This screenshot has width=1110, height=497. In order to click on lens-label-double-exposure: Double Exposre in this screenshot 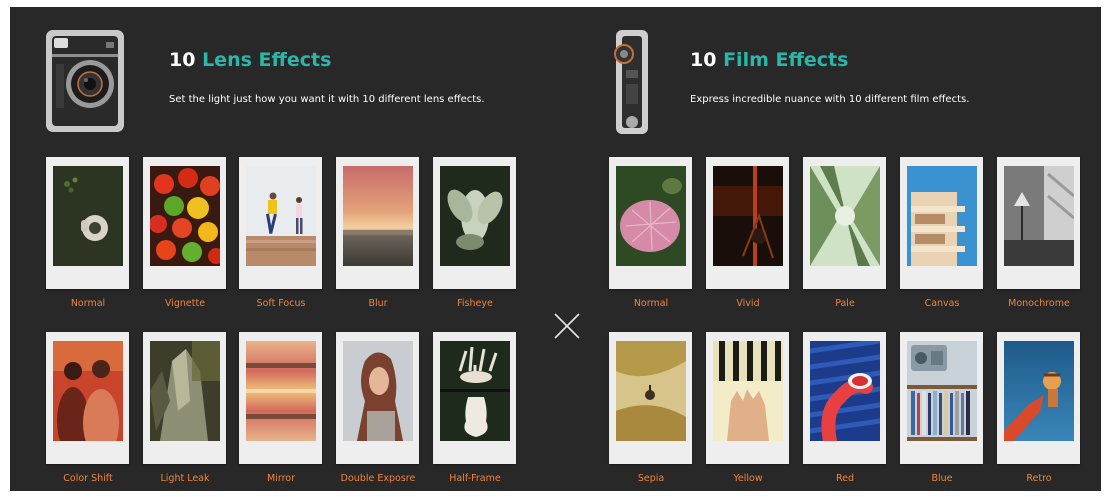, I will do `click(378, 478)`.